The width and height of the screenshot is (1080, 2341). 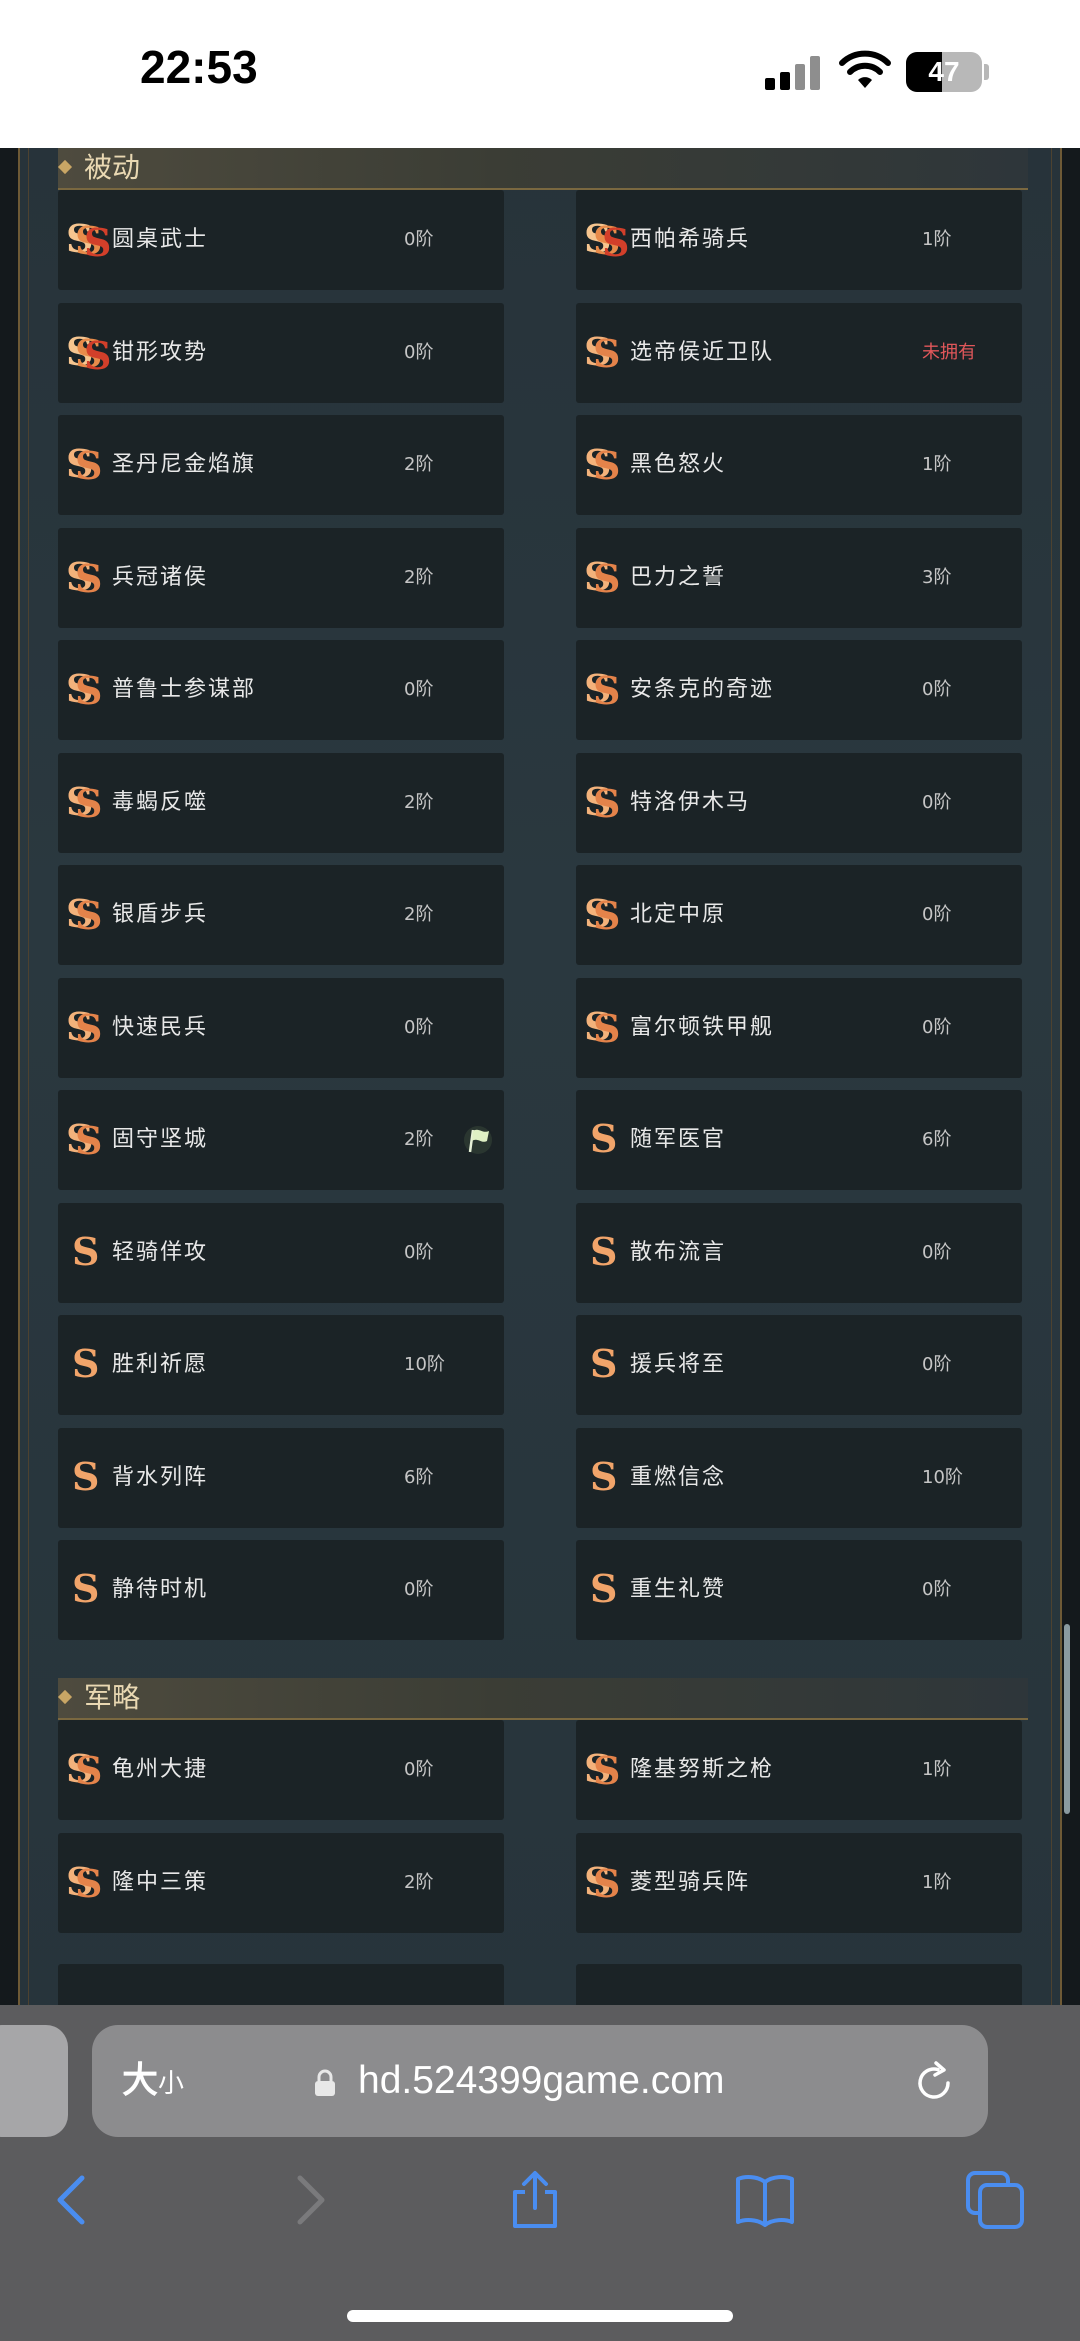 What do you see at coordinates (478, 1140) in the screenshot?
I see `flag-icon` at bounding box center [478, 1140].